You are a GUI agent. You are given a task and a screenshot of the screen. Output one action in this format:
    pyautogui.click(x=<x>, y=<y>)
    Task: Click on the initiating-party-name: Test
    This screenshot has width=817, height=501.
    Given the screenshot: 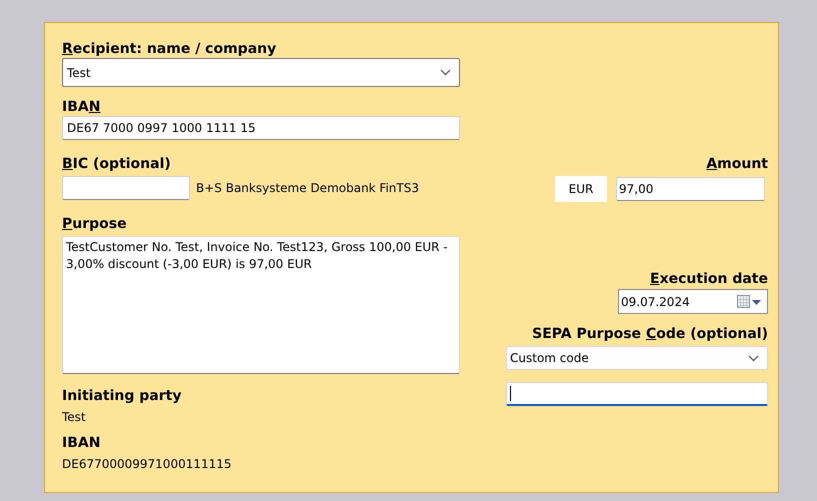 What is the action you would take?
    pyautogui.click(x=74, y=417)
    